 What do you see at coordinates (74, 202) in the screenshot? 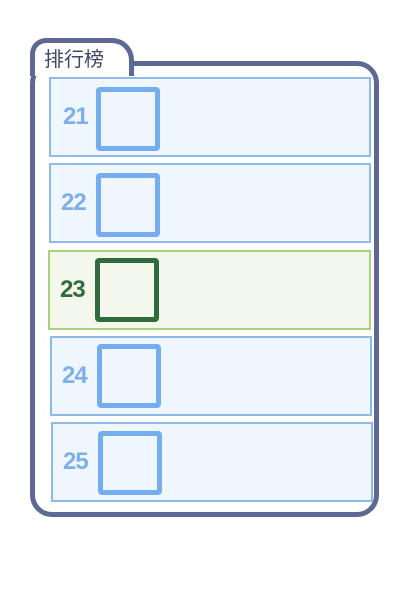
I see `rank-number: 22` at bounding box center [74, 202].